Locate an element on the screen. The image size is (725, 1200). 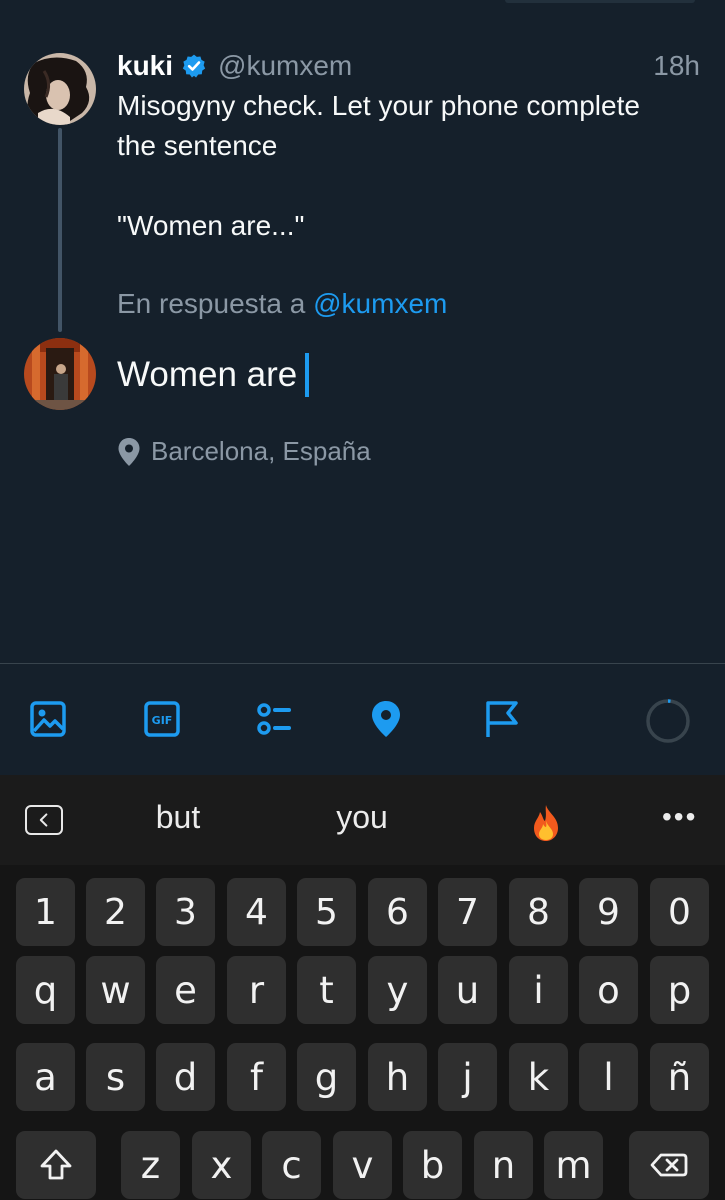
add-gif-button: GIF is located at coordinates (162, 719).